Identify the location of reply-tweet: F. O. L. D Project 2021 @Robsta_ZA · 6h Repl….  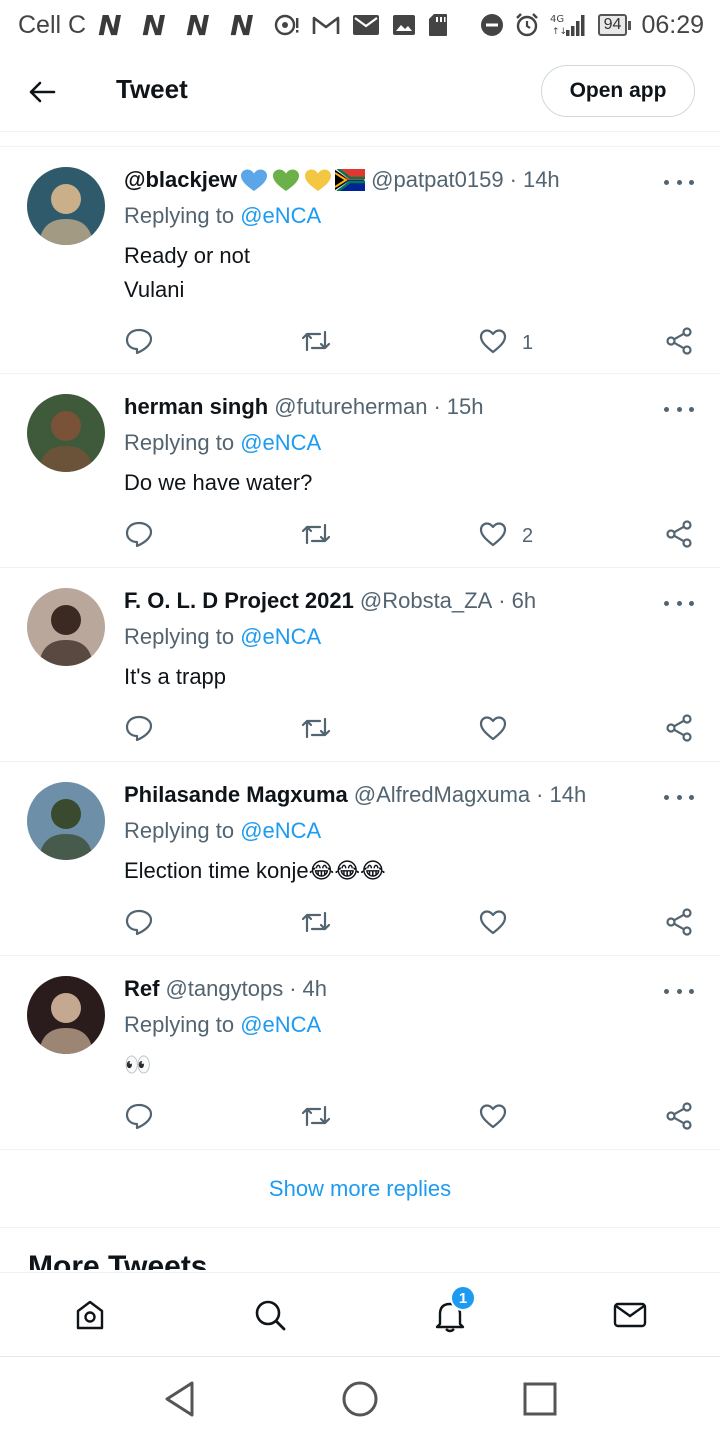
(360, 665).